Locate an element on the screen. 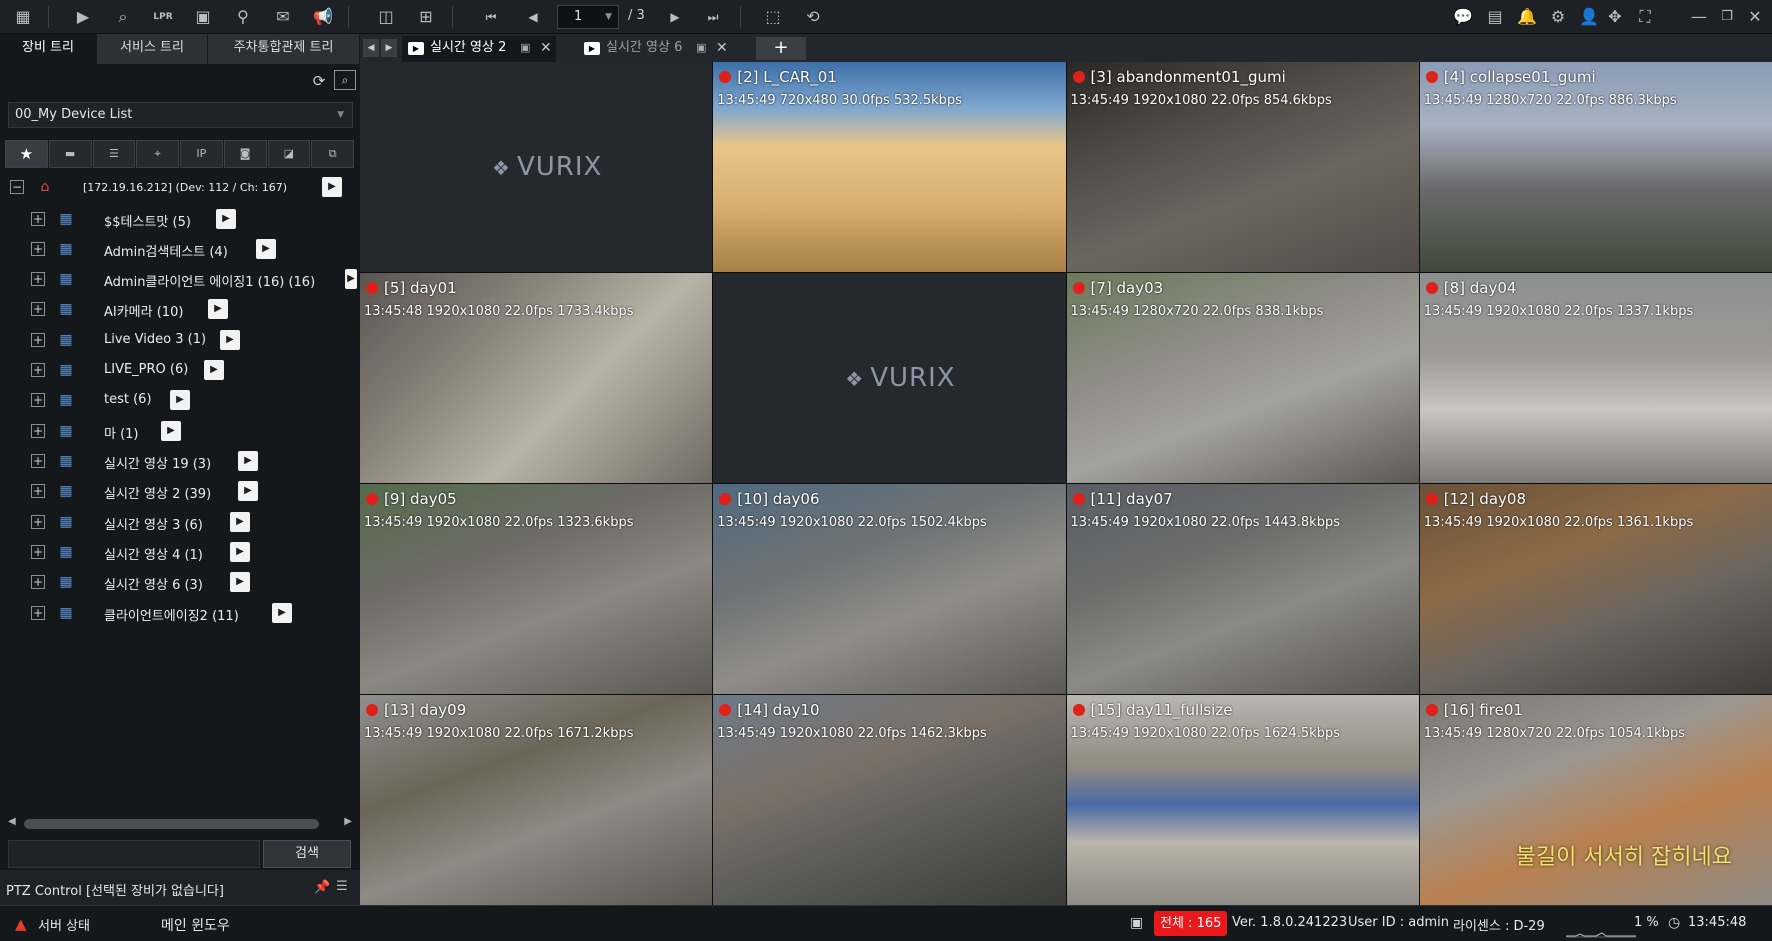 The height and width of the screenshot is (941, 1772). search-button: 검색 is located at coordinates (307, 854).